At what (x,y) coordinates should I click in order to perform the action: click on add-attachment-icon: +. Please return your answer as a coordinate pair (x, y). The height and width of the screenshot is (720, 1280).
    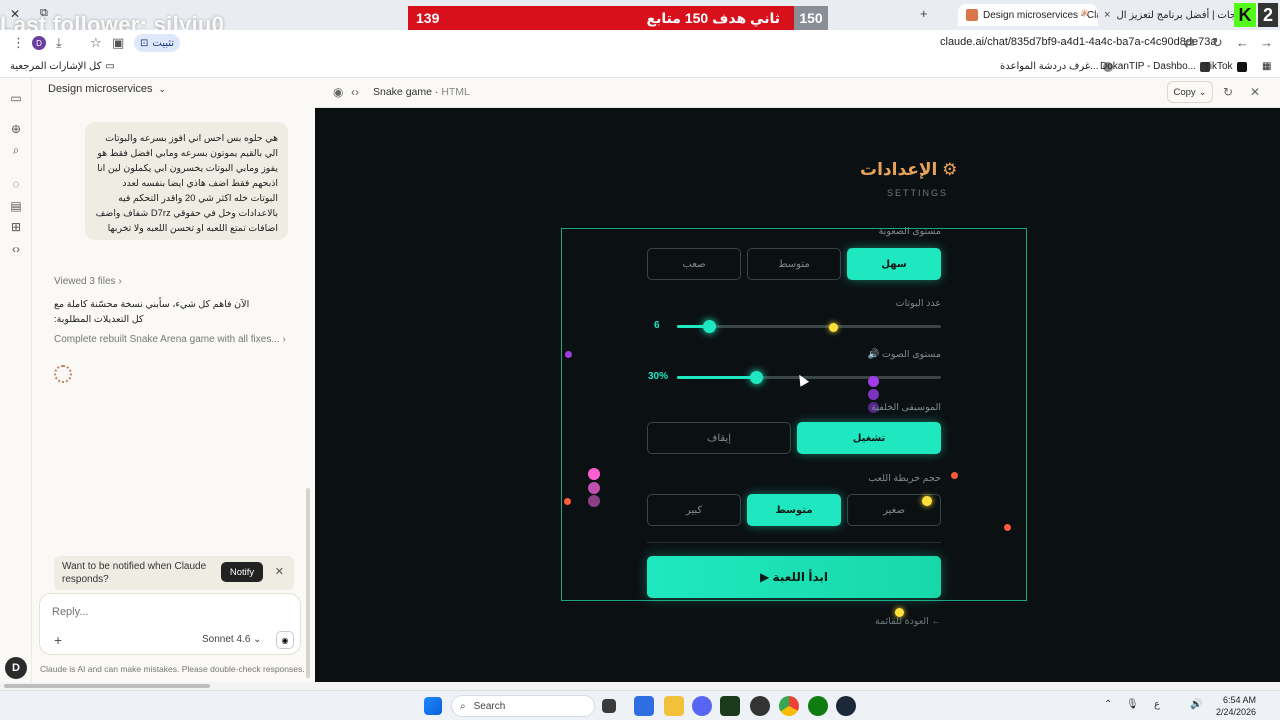
    Looking at the image, I should click on (58, 640).